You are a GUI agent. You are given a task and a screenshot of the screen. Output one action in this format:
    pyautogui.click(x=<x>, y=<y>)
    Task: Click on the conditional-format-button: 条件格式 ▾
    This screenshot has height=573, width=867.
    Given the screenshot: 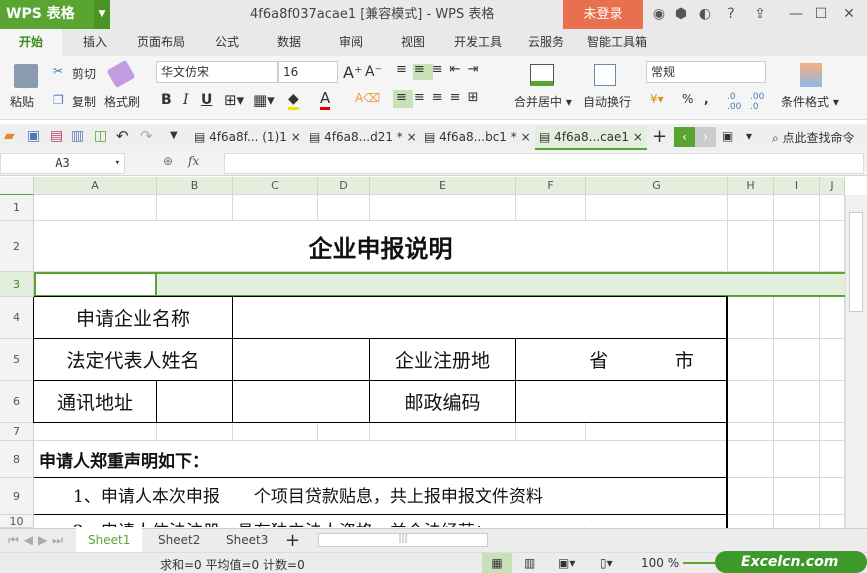 What is the action you would take?
    pyautogui.click(x=810, y=101)
    